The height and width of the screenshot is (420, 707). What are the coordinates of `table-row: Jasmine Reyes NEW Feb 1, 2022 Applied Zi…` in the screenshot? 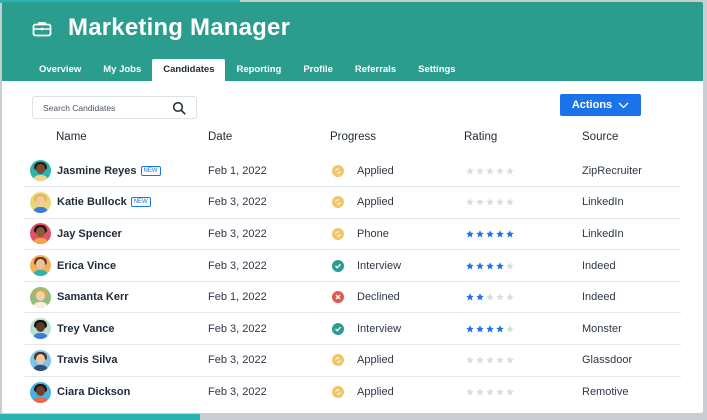 It's located at (352, 171).